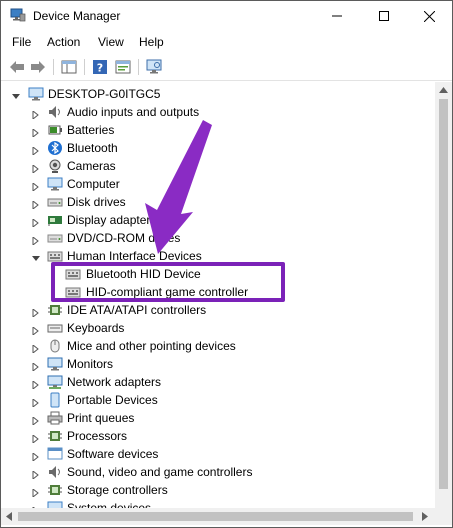 The height and width of the screenshot is (528, 453). Describe the element at coordinates (218, 274) in the screenshot. I see `tree-device-bluetooth-hid-device: Bluetooth HID Device` at that location.